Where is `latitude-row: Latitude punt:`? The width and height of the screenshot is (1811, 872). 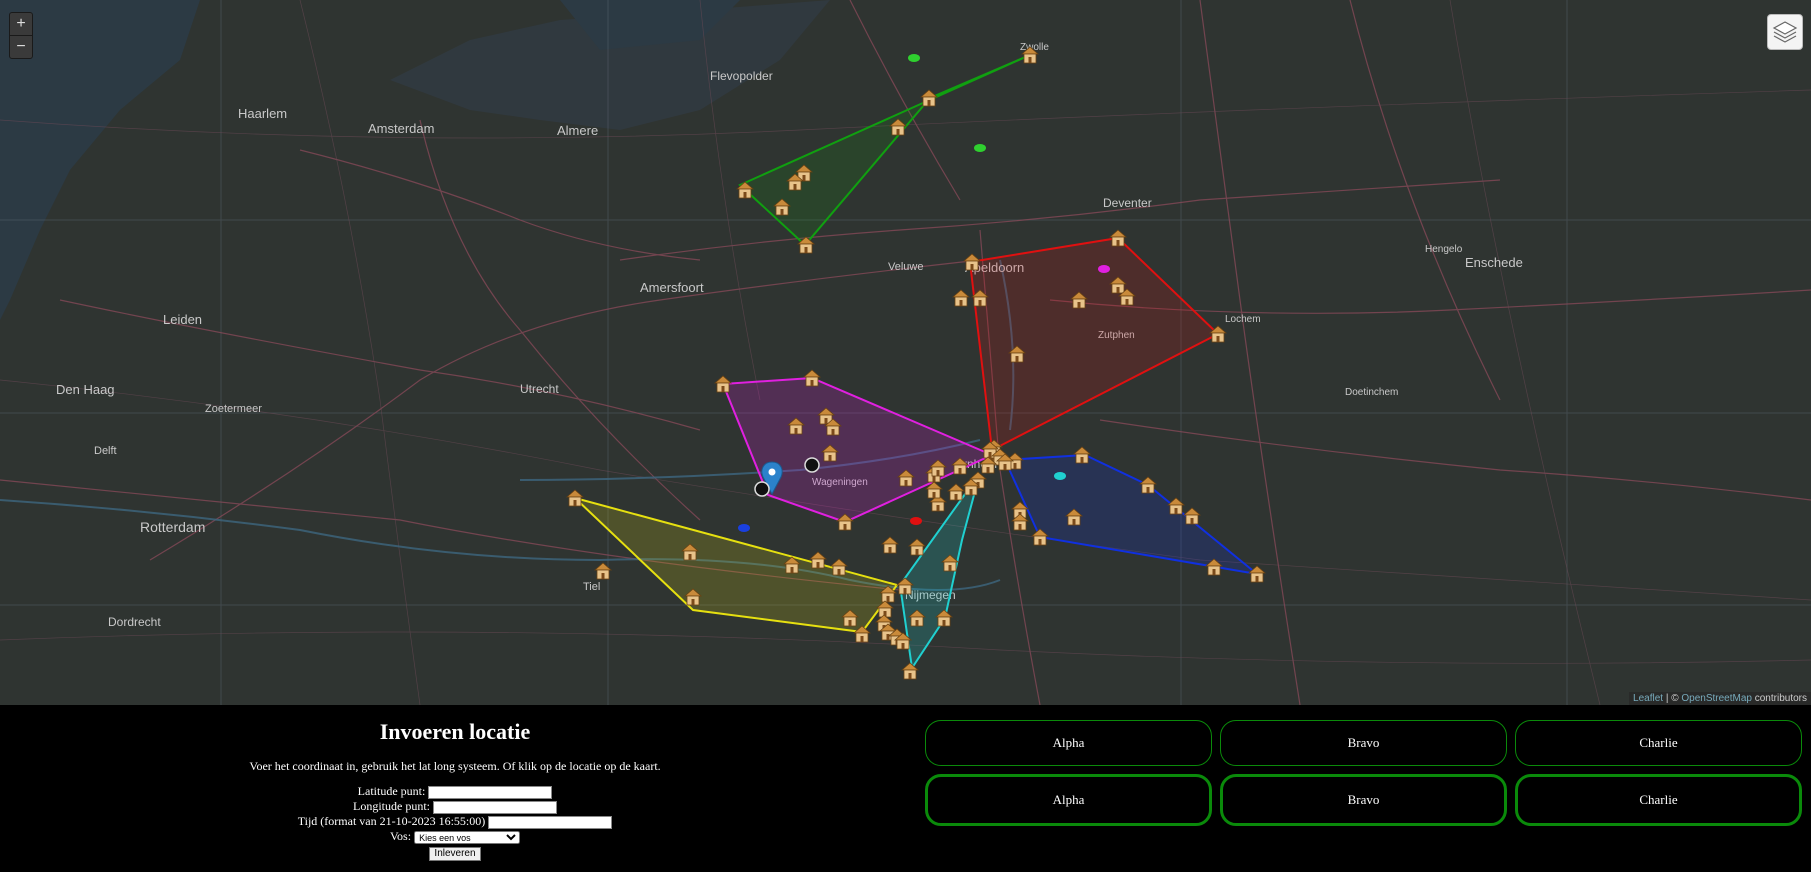 latitude-row: Latitude punt: is located at coordinates (455, 791).